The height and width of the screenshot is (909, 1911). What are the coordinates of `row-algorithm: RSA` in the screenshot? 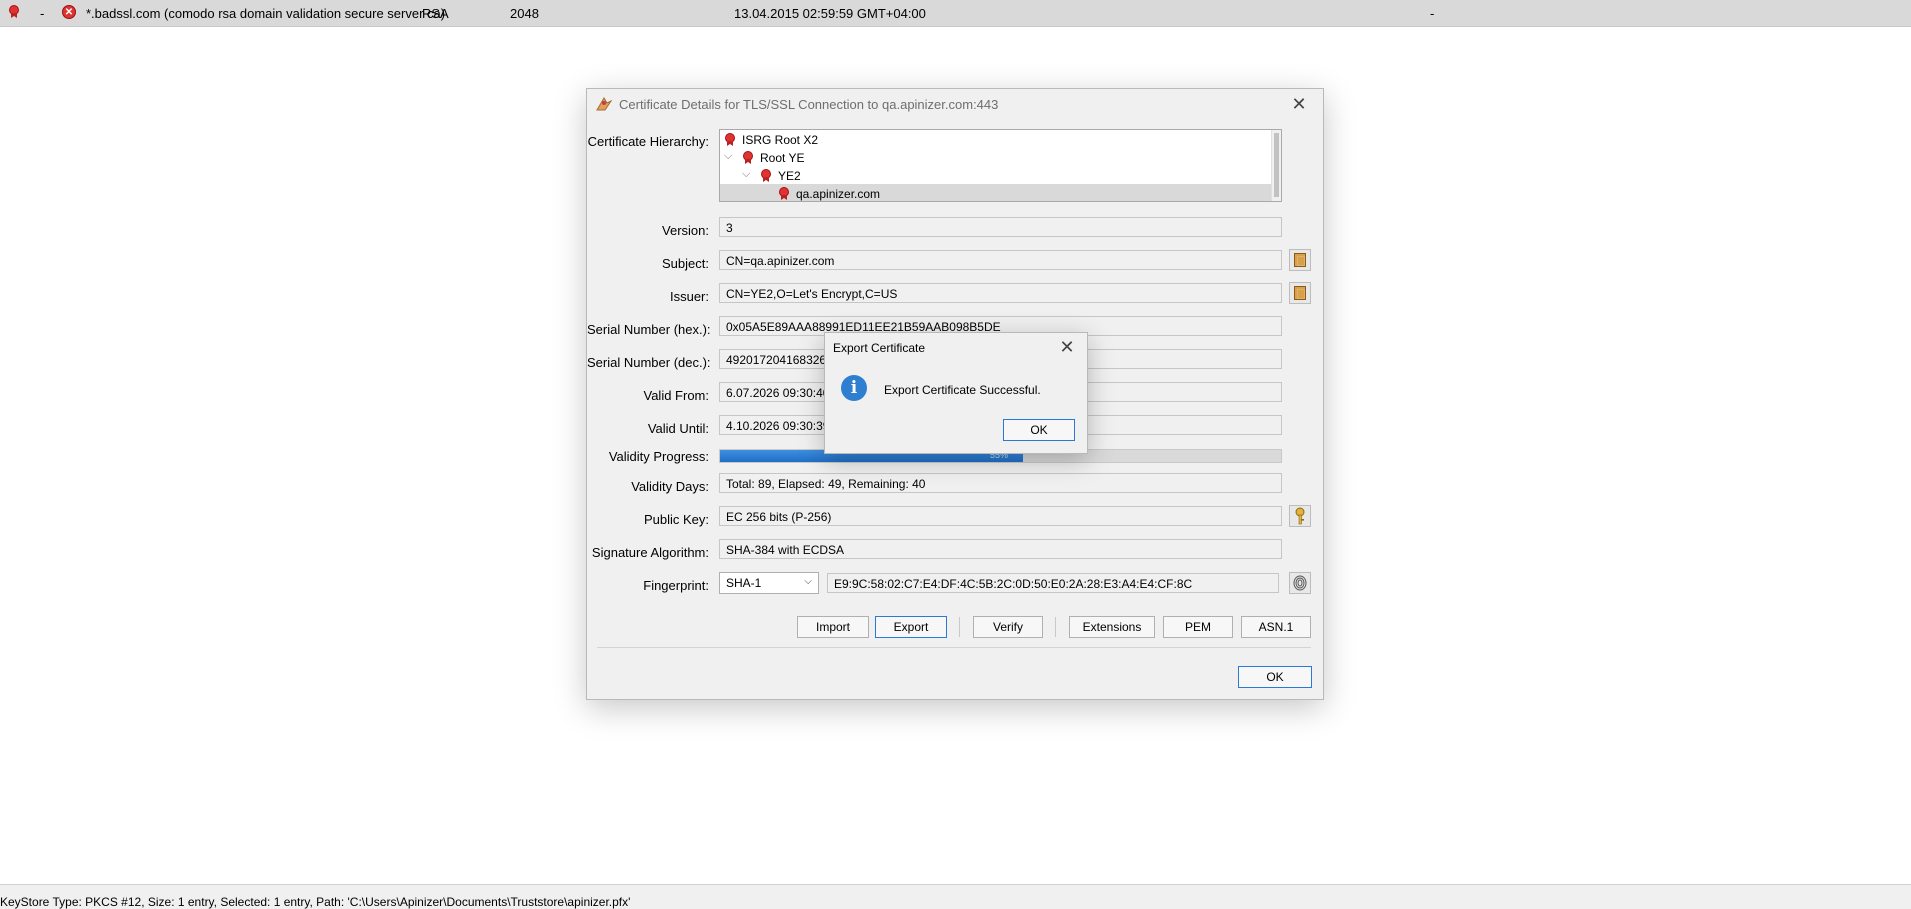 It's located at (435, 13).